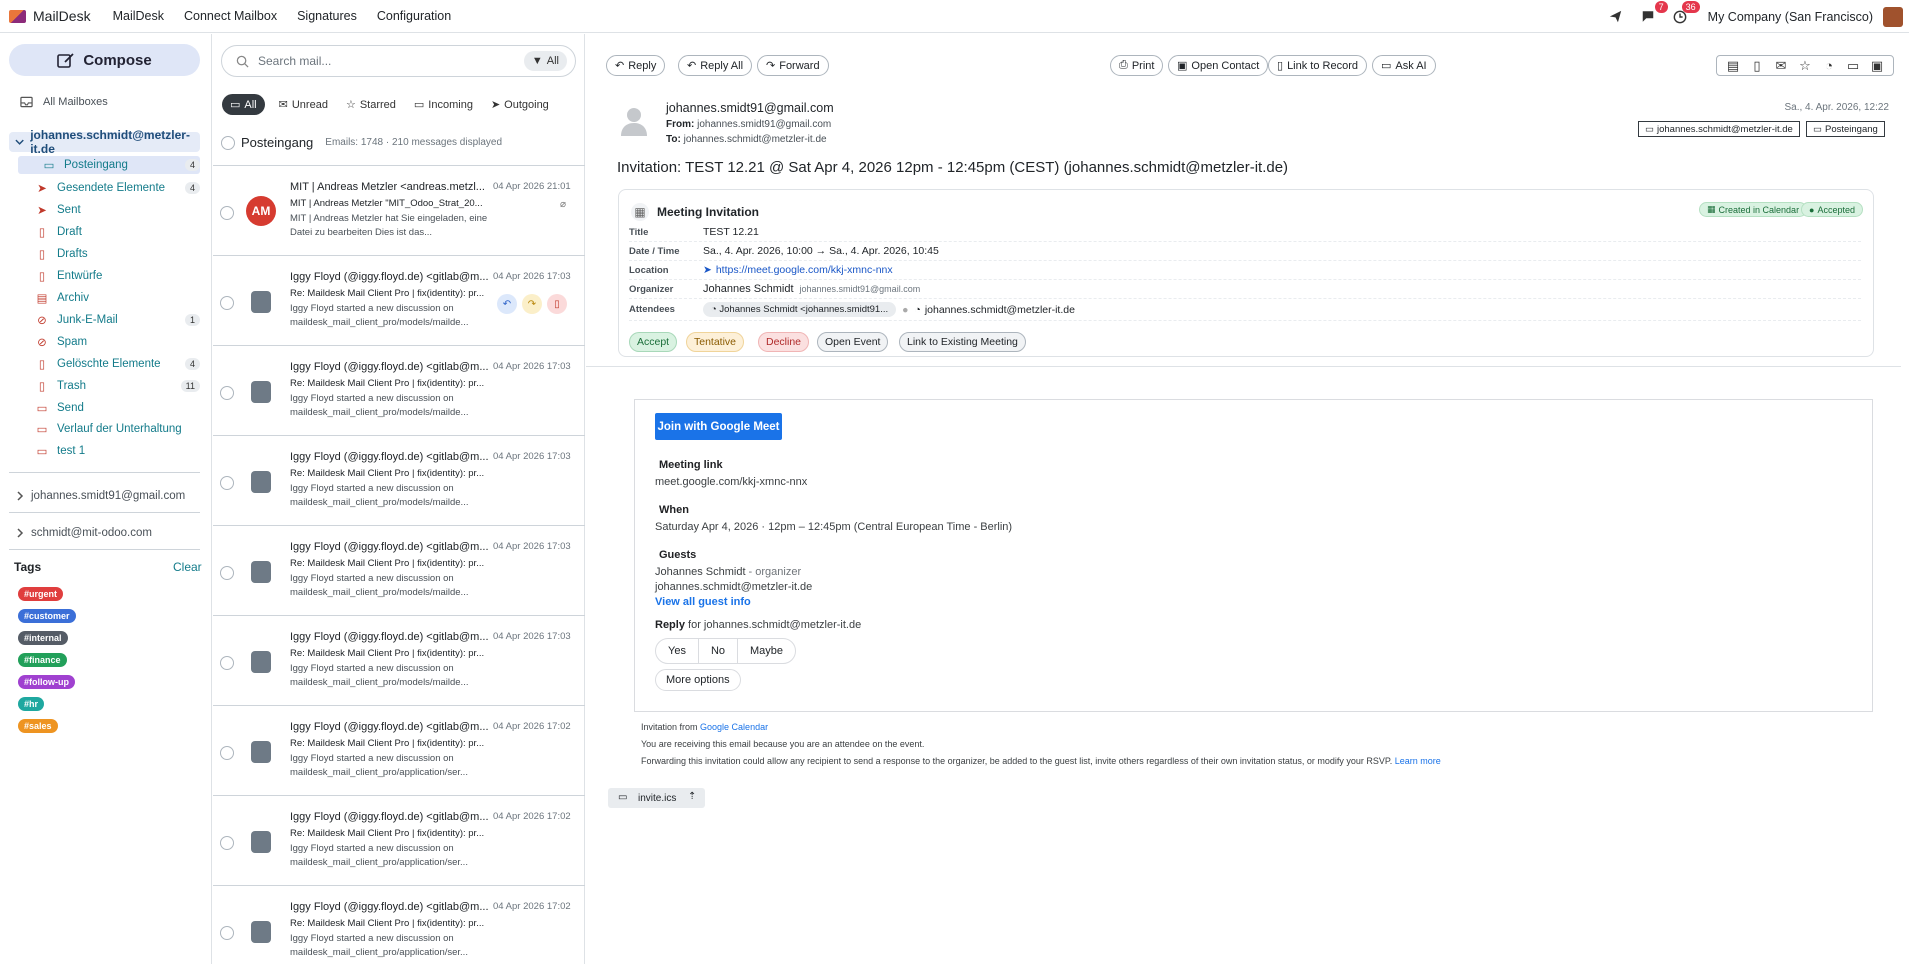 The height and width of the screenshot is (975, 1909). I want to click on tag-hr: #hr, so click(31, 704).